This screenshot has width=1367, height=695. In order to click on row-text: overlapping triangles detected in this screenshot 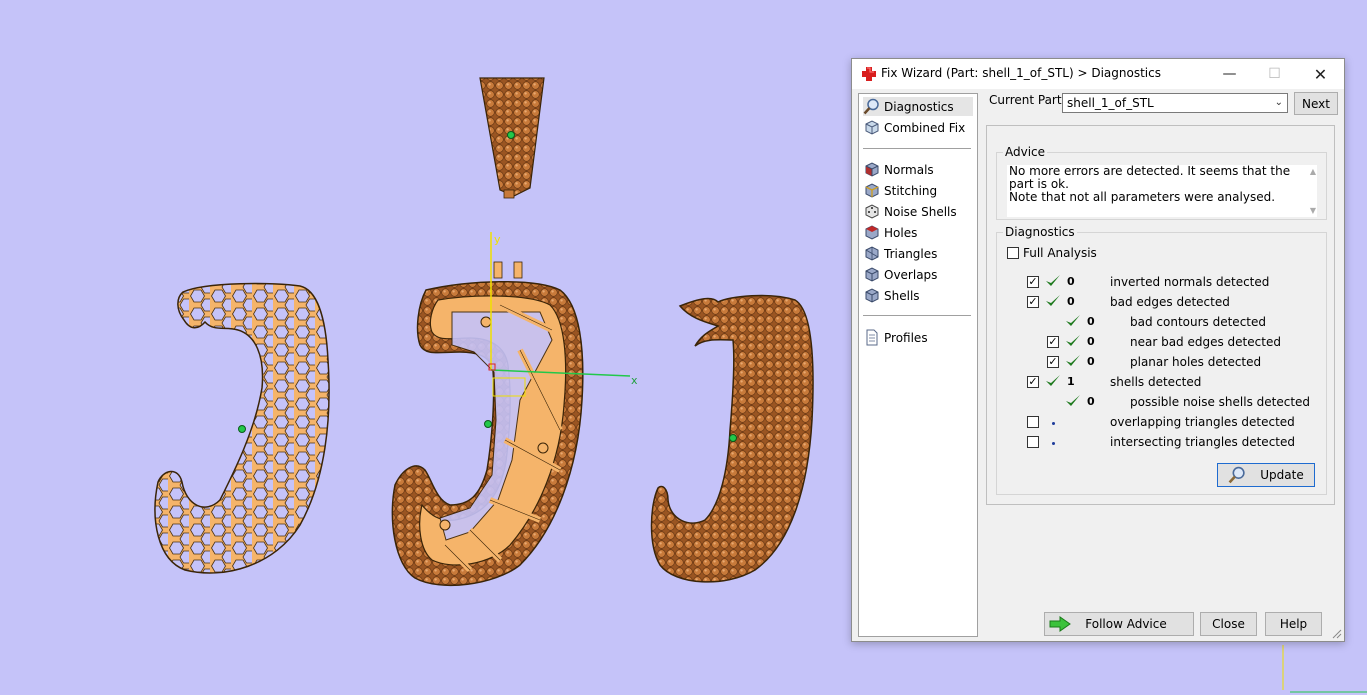, I will do `click(1202, 422)`.